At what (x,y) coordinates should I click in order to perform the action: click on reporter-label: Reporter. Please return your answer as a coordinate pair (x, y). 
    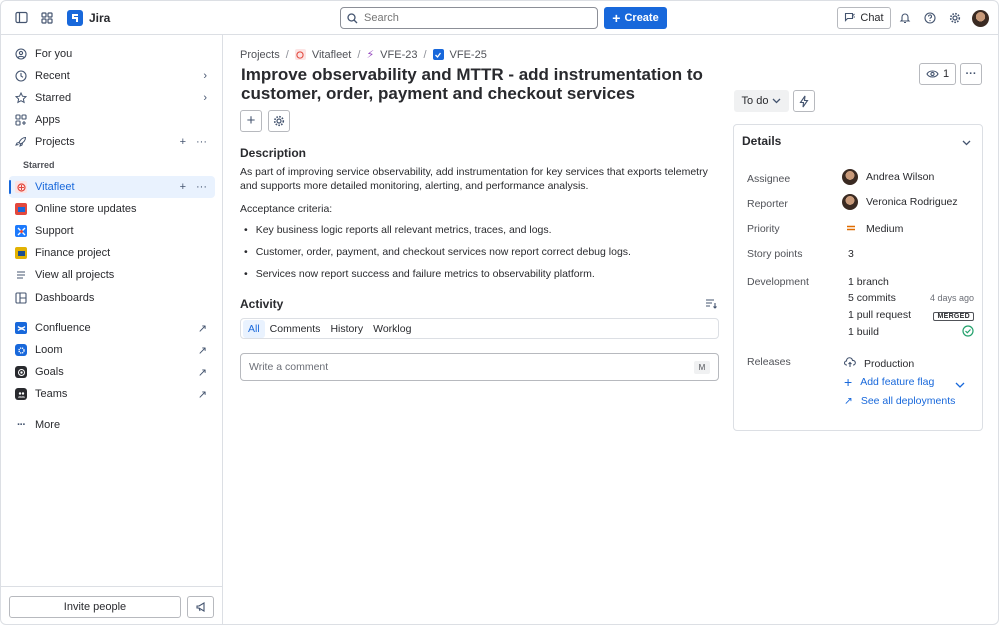
    Looking at the image, I should click on (767, 204).